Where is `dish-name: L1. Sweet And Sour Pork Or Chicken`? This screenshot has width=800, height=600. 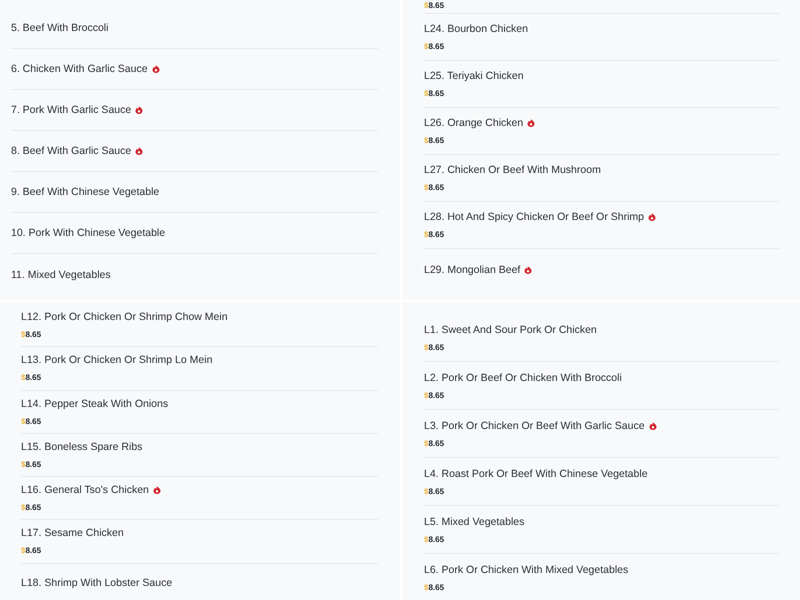
dish-name: L1. Sweet And Sour Pork Or Chicken is located at coordinates (510, 330).